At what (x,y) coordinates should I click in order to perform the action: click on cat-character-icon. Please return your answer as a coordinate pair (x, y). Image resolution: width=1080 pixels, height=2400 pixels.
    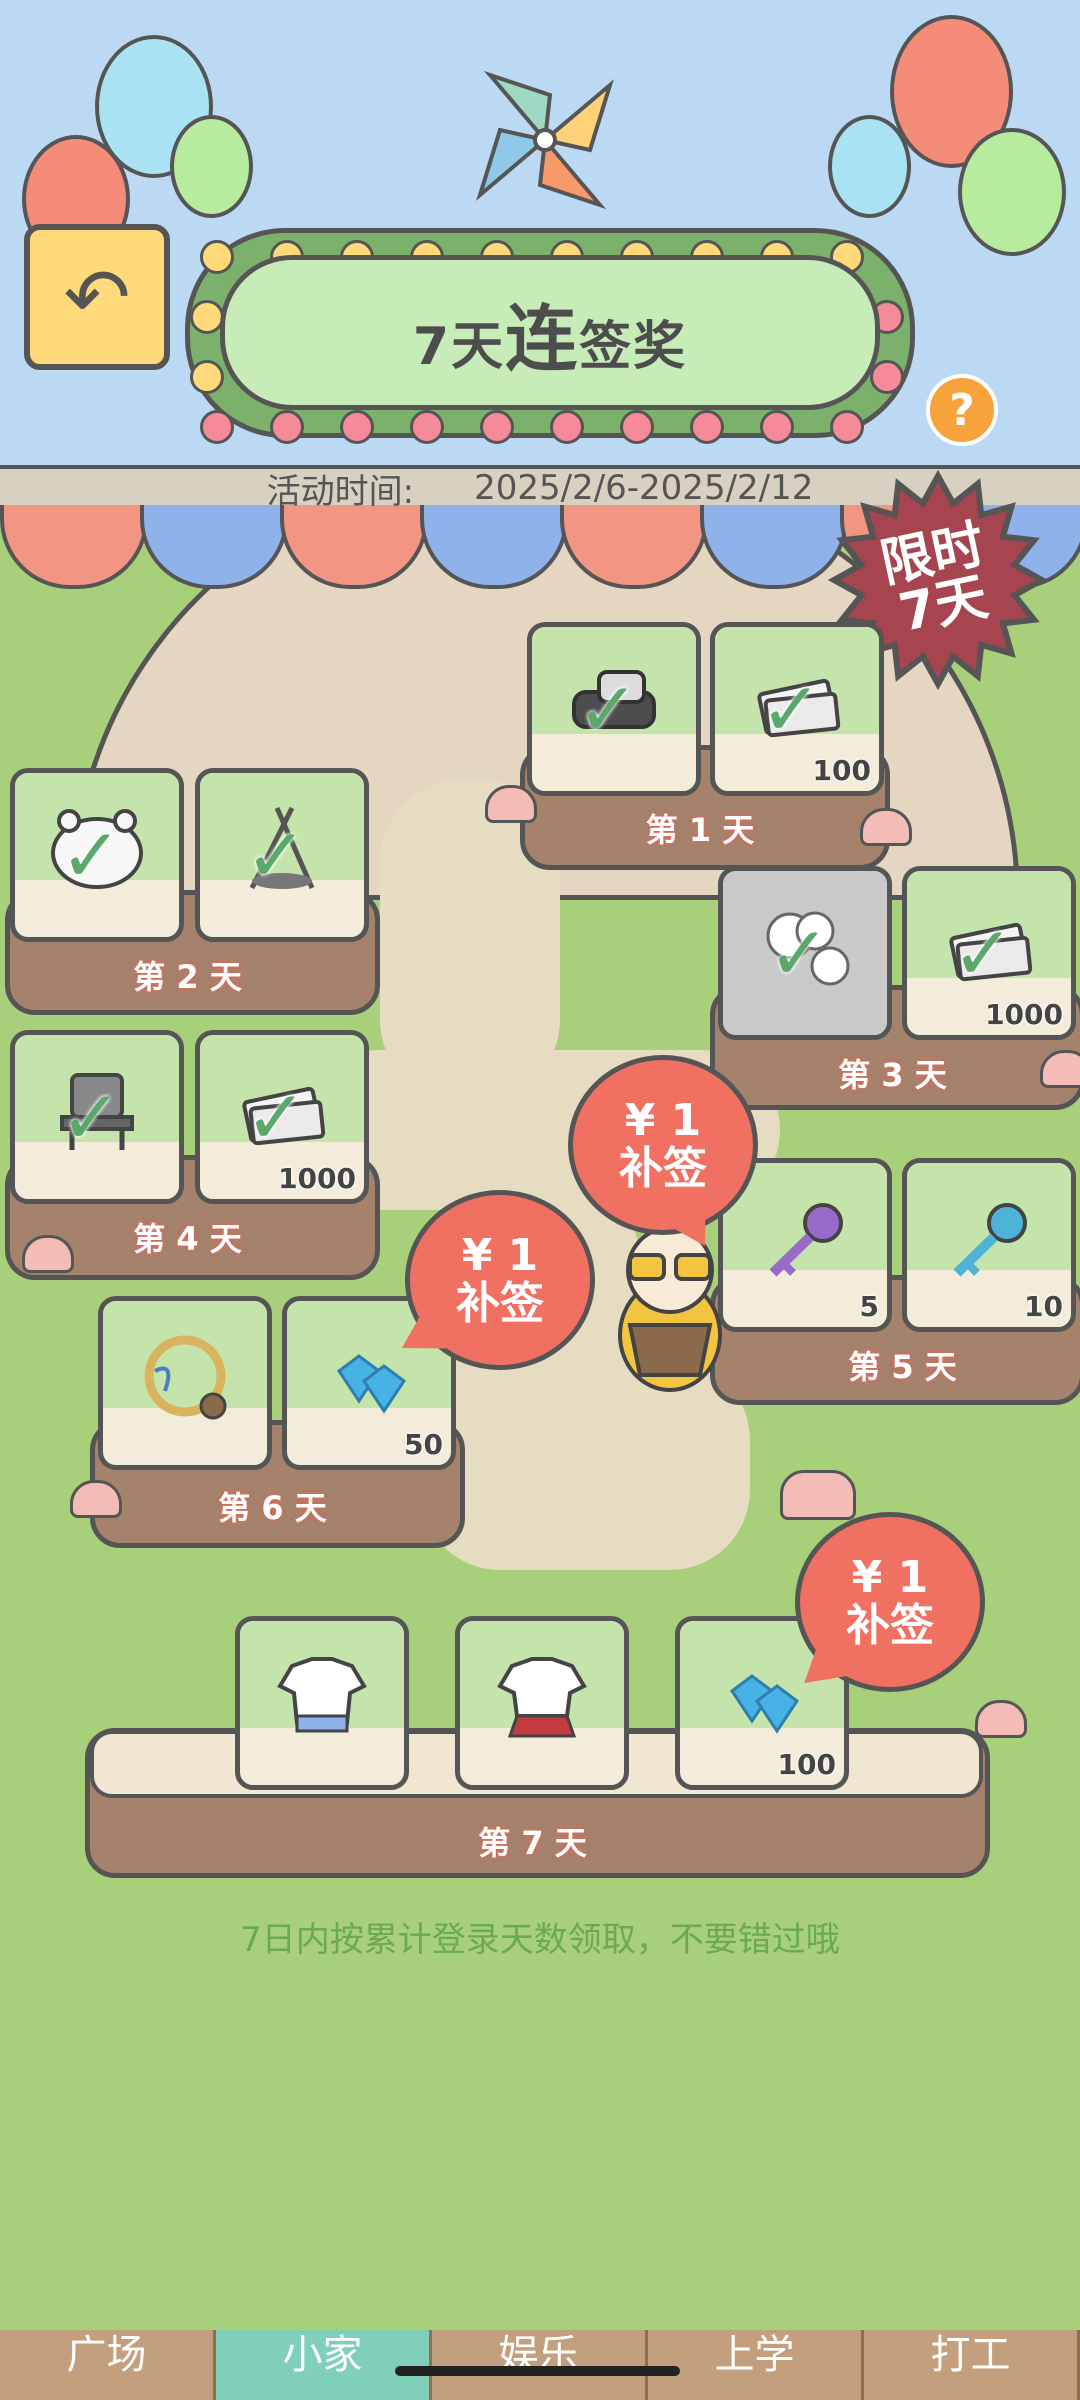
    Looking at the image, I should click on (670, 1305).